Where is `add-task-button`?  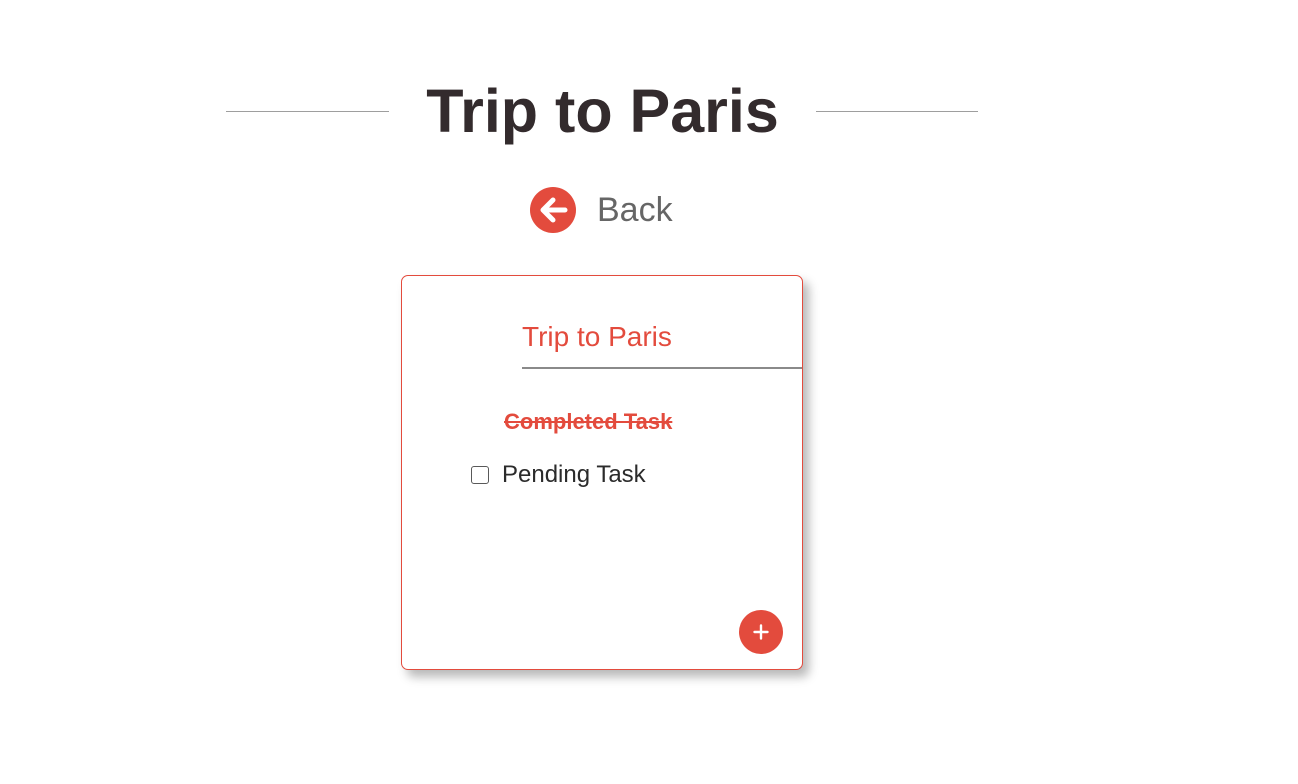
add-task-button is located at coordinates (761, 632).